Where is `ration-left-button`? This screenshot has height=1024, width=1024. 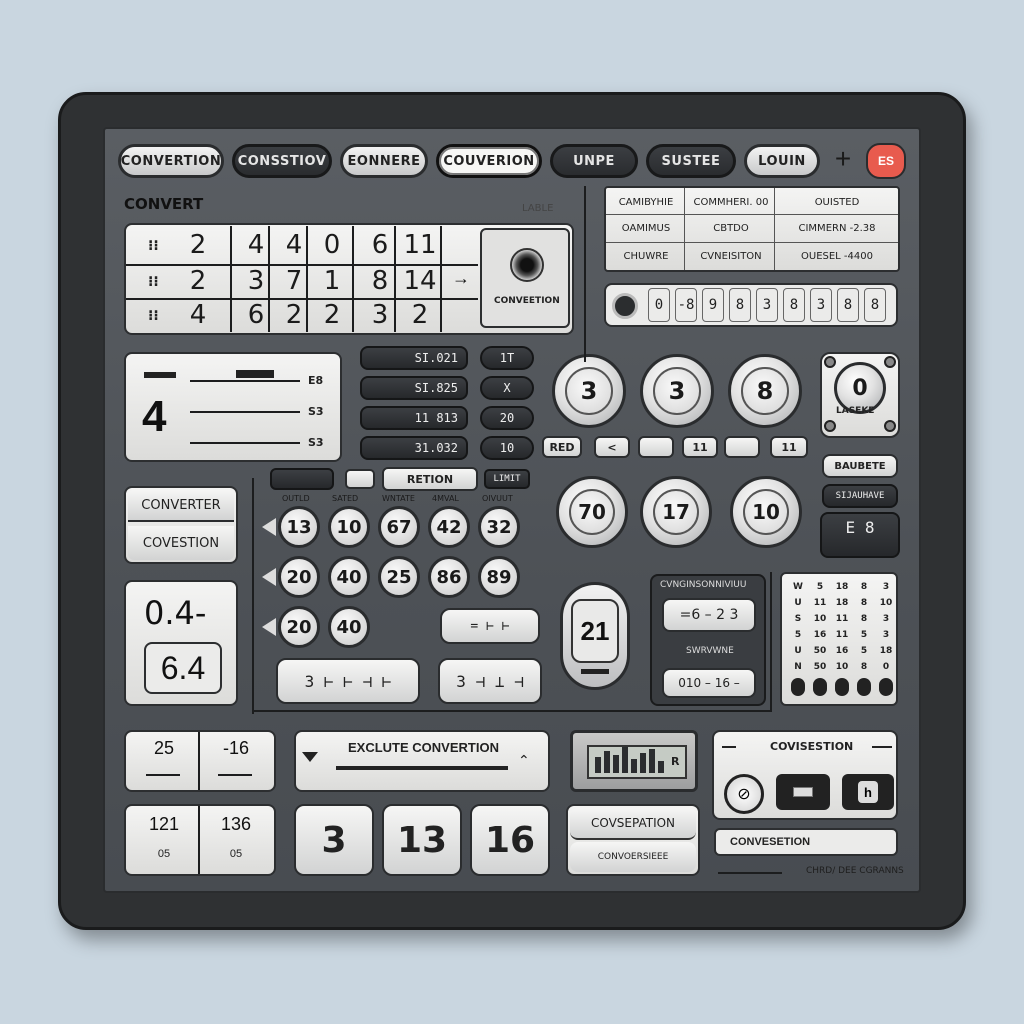
ration-left-button is located at coordinates (302, 479).